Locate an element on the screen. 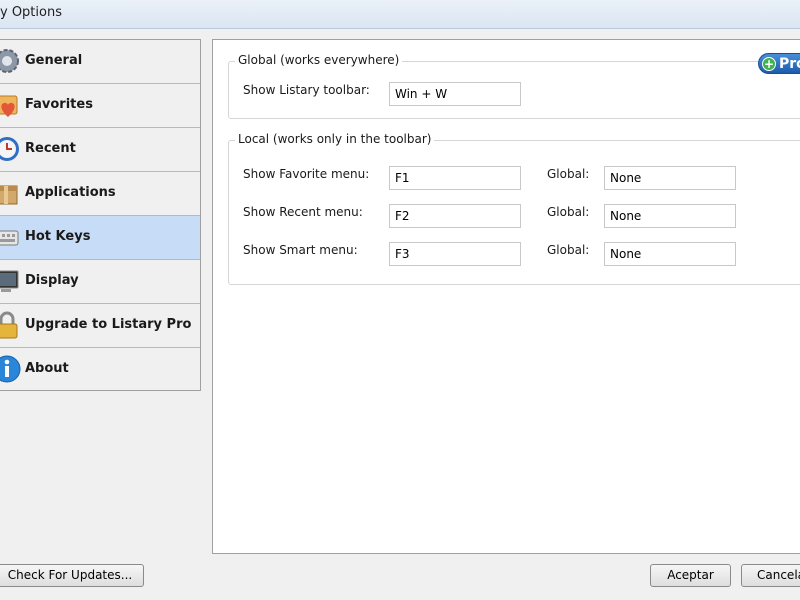 The image size is (800, 600). window-title: y Options is located at coordinates (31, 12).